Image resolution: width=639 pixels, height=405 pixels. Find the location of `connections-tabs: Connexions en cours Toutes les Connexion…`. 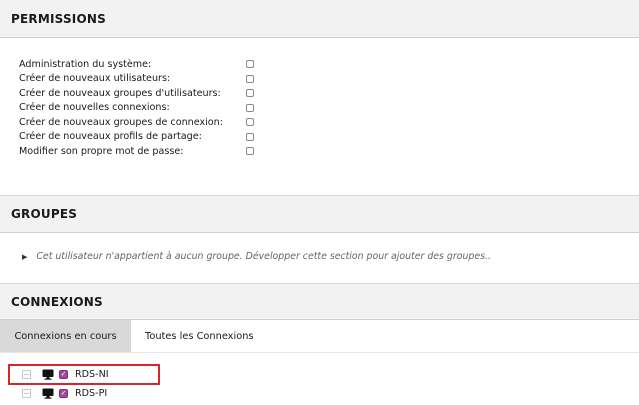

connections-tabs: Connexions en cours Toutes les Connexion… is located at coordinates (319, 336).